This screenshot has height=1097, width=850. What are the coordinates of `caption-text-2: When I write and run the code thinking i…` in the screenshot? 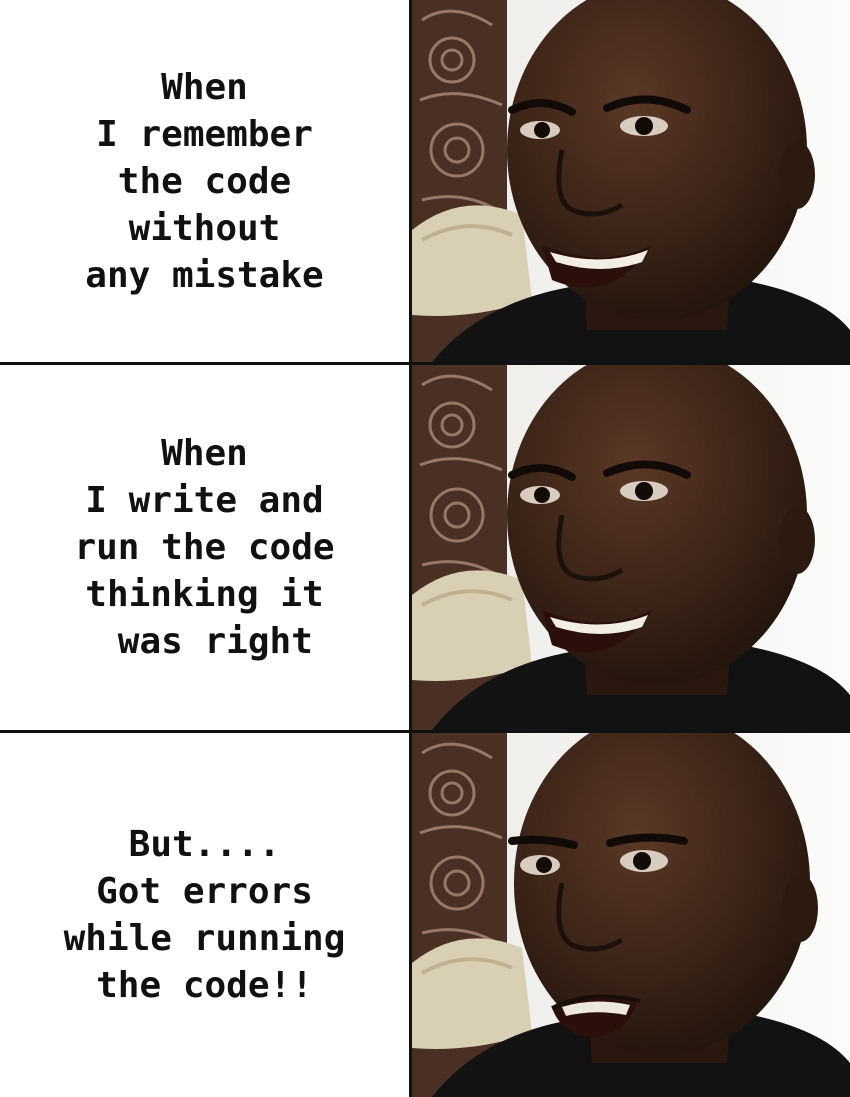 It's located at (204, 547).